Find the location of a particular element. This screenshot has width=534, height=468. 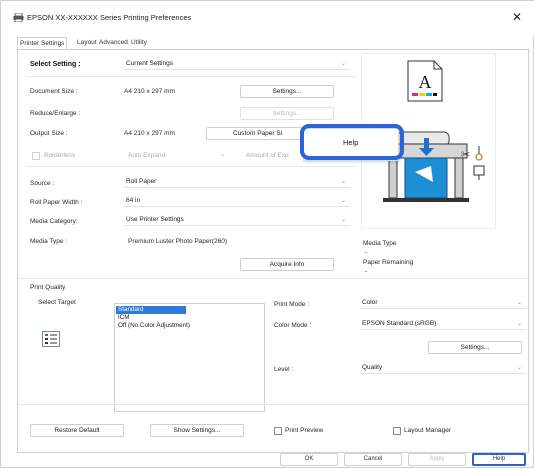

quality-options-icon is located at coordinates (51, 339).